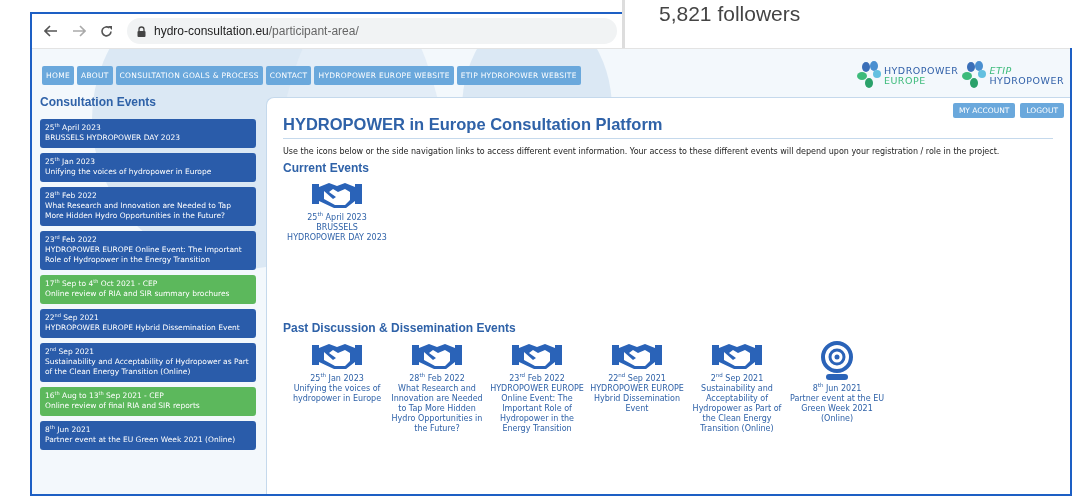 This screenshot has height=498, width=1074. I want to click on url-text: hydro-consultation.eu/participant-area/, so click(256, 31).